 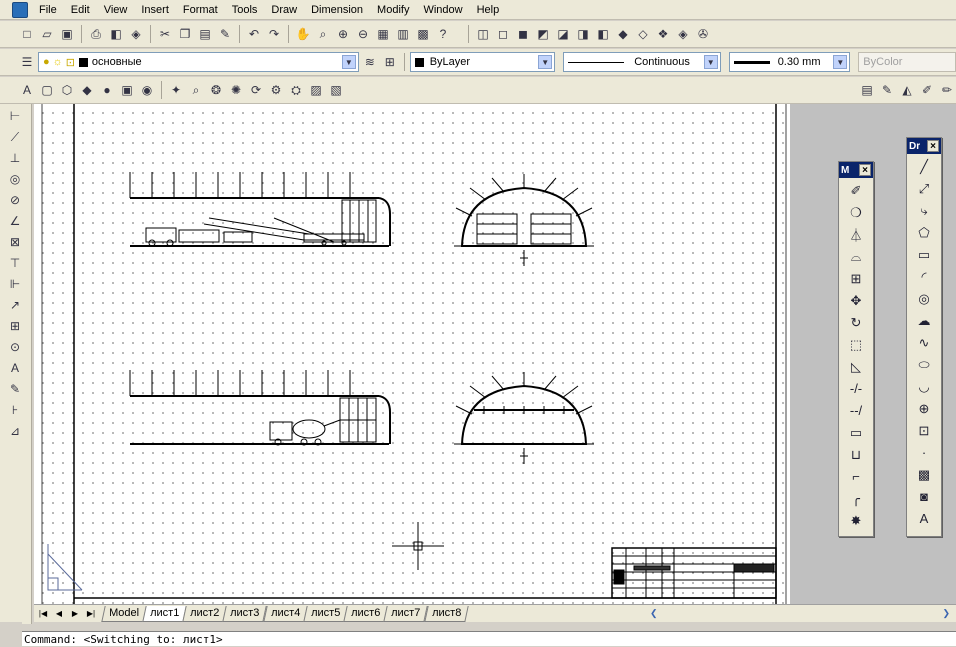 What do you see at coordinates (856, 234) in the screenshot?
I see `mirror-icon: ⏃` at bounding box center [856, 234].